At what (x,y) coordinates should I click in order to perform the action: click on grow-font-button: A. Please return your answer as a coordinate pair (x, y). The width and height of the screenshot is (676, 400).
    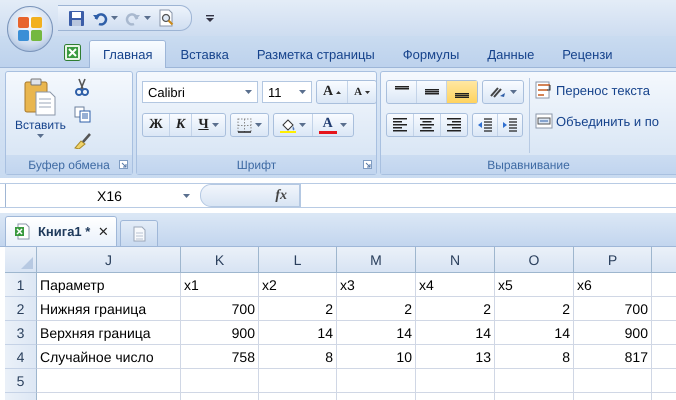
    Looking at the image, I should click on (332, 92).